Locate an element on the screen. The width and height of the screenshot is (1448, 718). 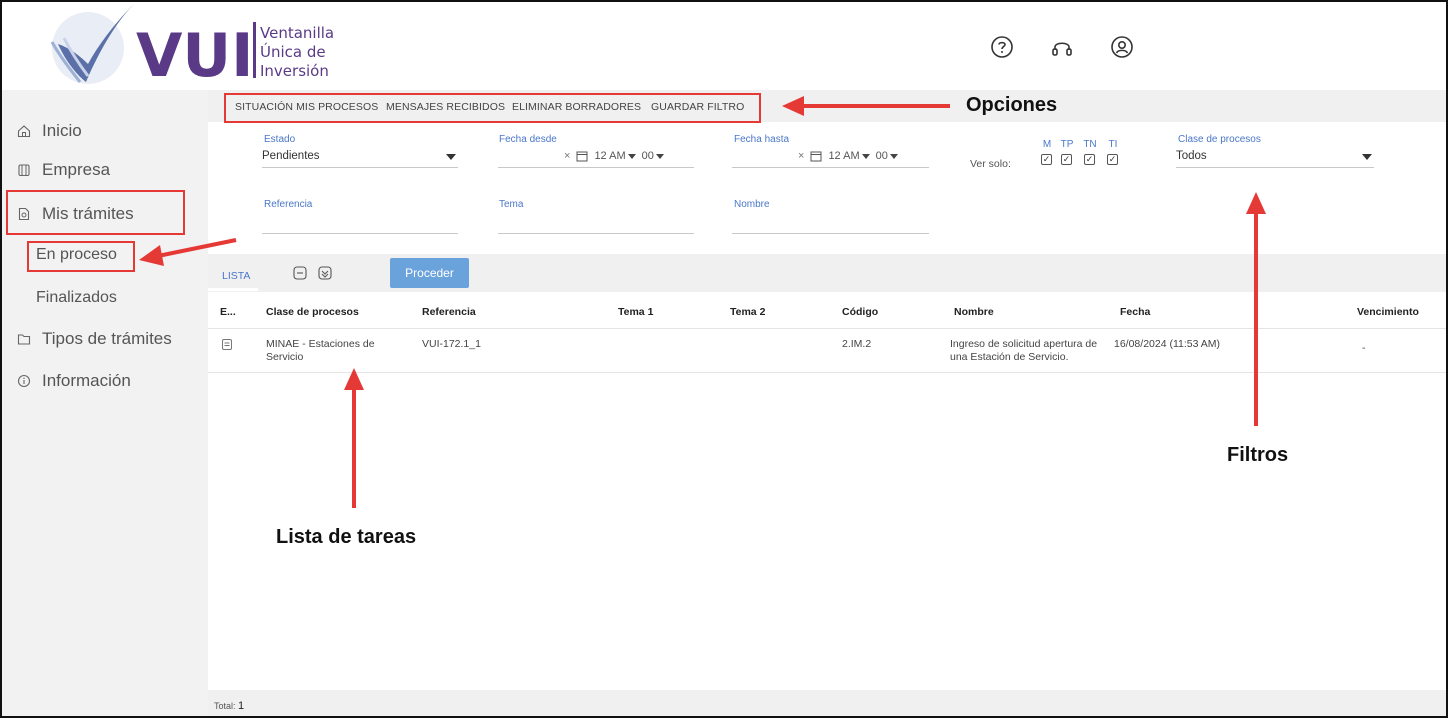
arrowhead-en-proceso is located at coordinates (151, 255).